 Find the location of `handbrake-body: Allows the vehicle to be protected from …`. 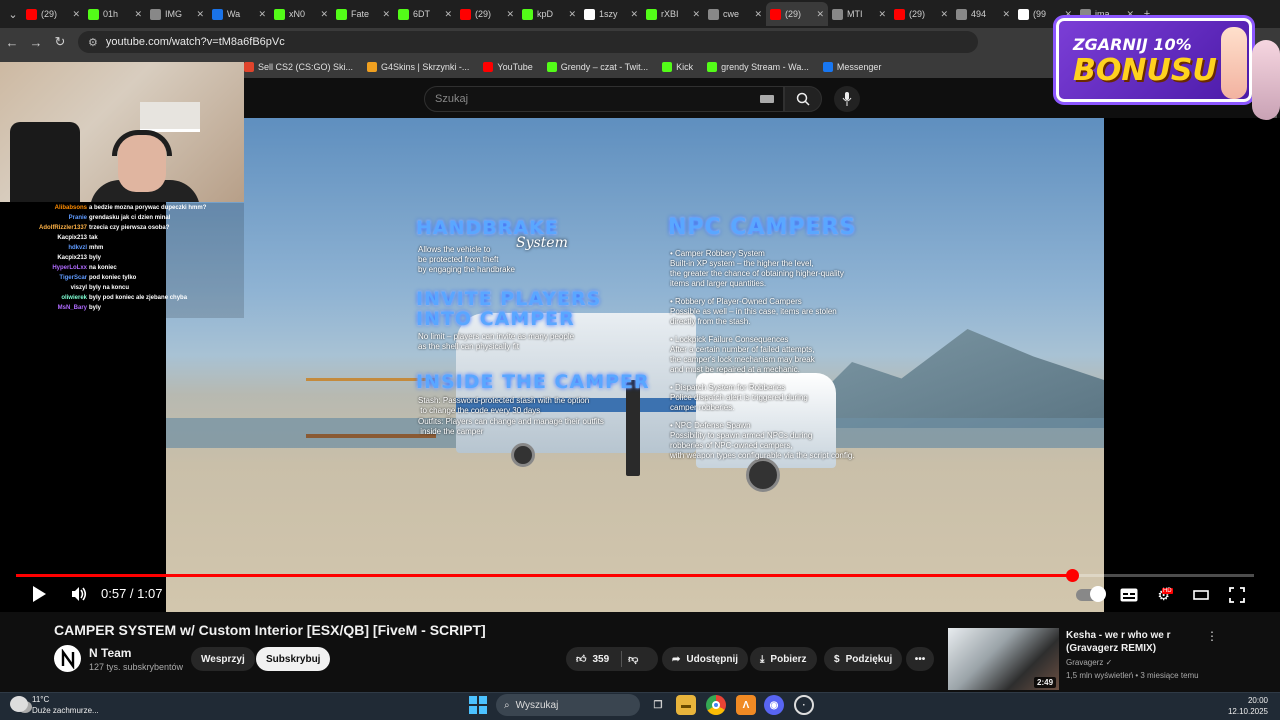

handbrake-body: Allows the vehicle to be protected from … is located at coordinates (466, 259).